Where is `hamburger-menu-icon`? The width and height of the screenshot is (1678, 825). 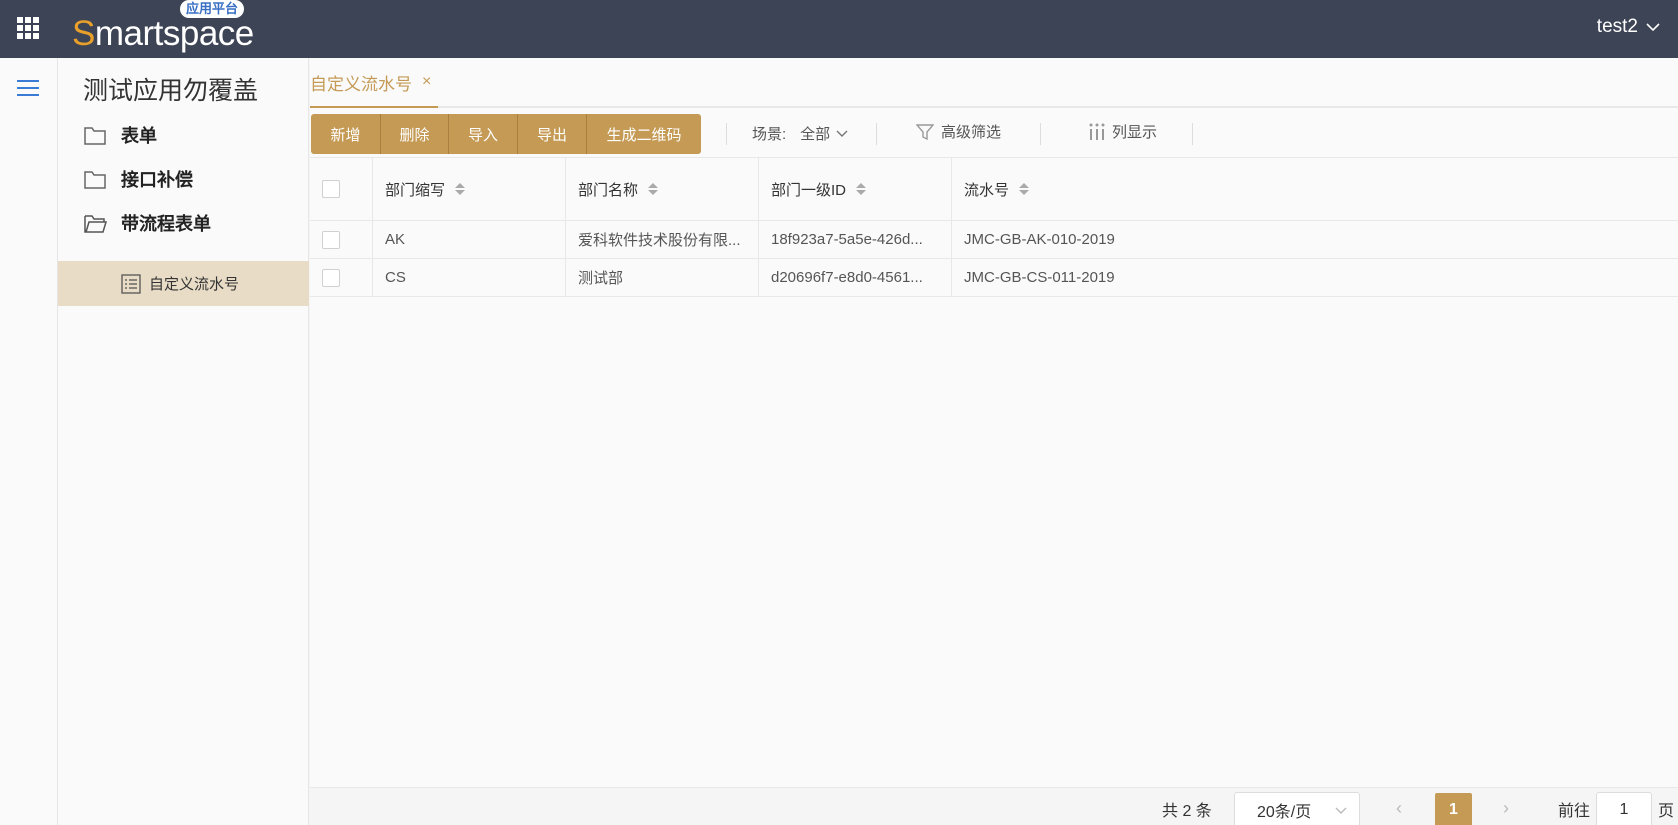
hamburger-menu-icon is located at coordinates (28, 88).